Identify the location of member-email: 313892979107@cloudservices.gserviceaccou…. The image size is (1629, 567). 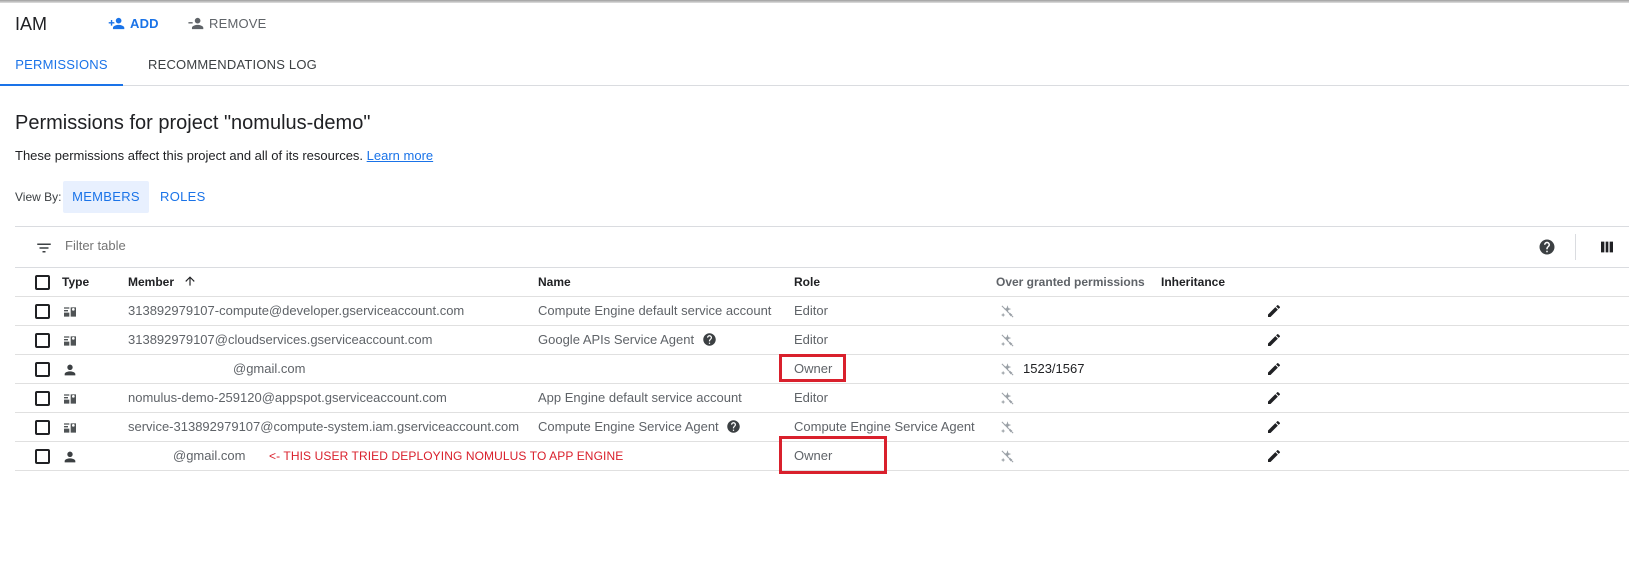
(280, 339).